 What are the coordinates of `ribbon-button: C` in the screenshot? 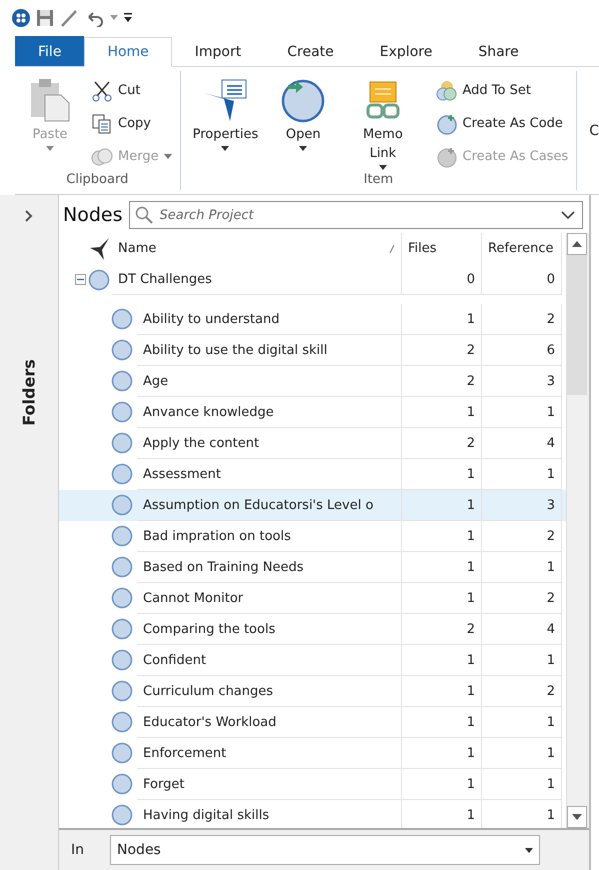 It's located at (594, 130).